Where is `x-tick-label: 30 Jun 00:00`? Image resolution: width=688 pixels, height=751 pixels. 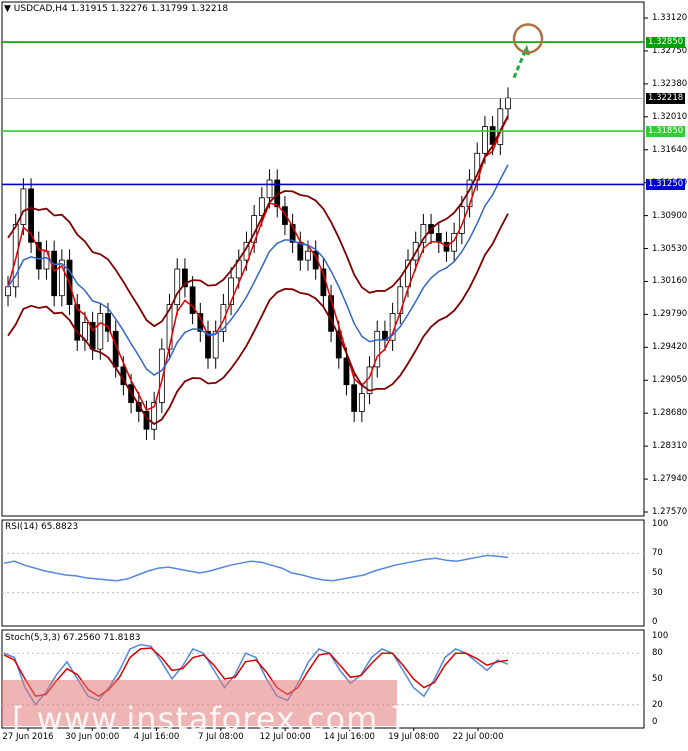 x-tick-label: 30 Jun 00:00 is located at coordinates (92, 737).